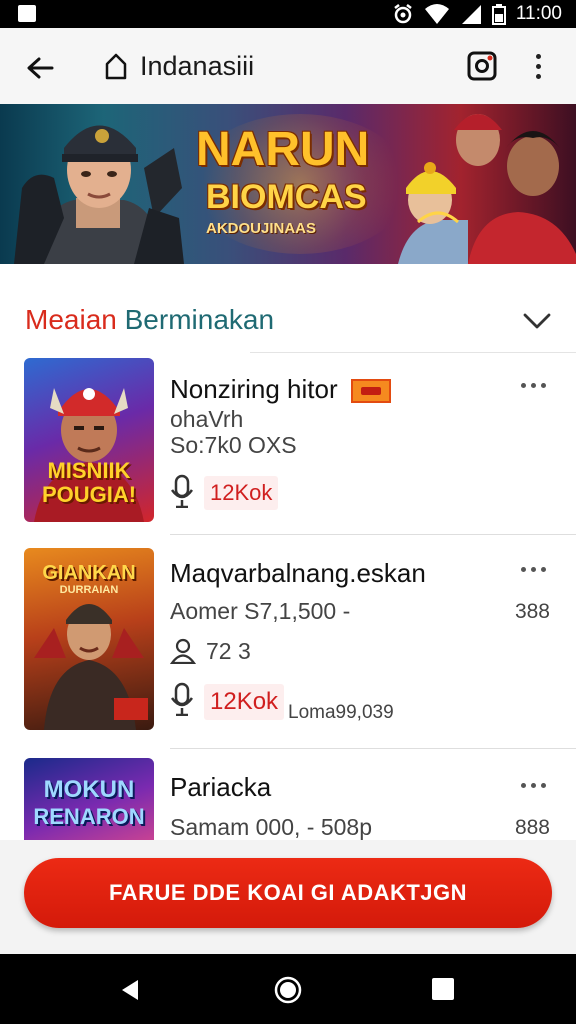 The image size is (576, 1024). I want to click on game-price: Samam 000, - 508p, so click(271, 827).